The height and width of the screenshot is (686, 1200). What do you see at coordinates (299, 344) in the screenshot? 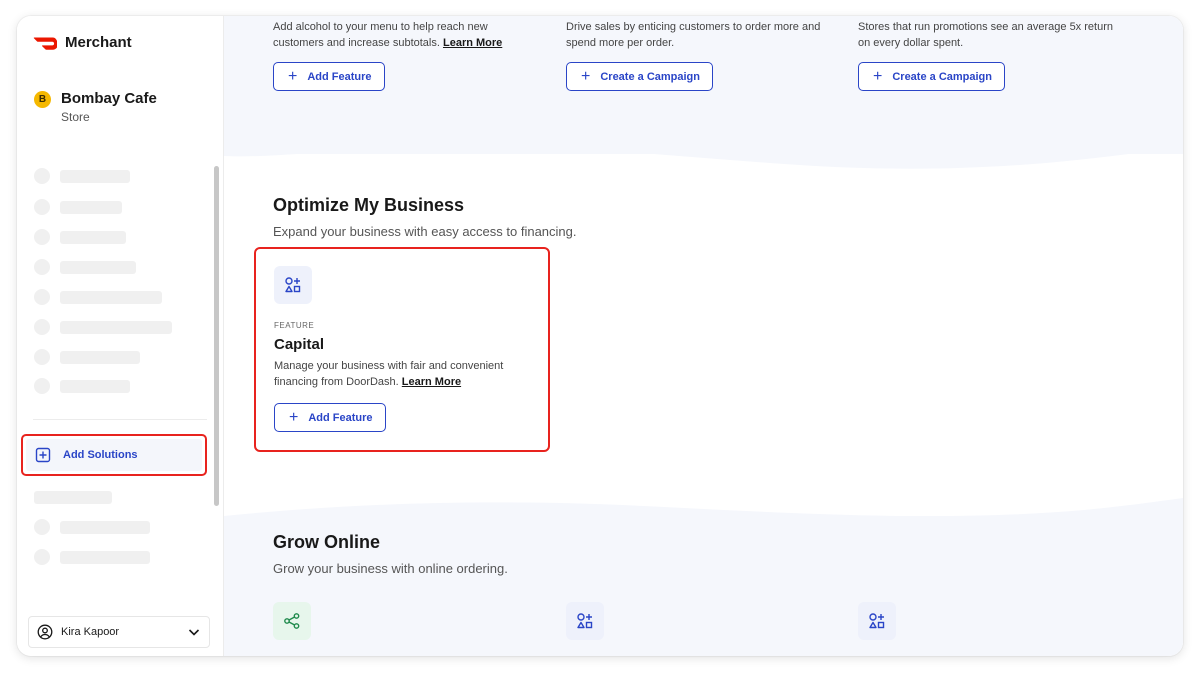
I see `card-title: Capital` at bounding box center [299, 344].